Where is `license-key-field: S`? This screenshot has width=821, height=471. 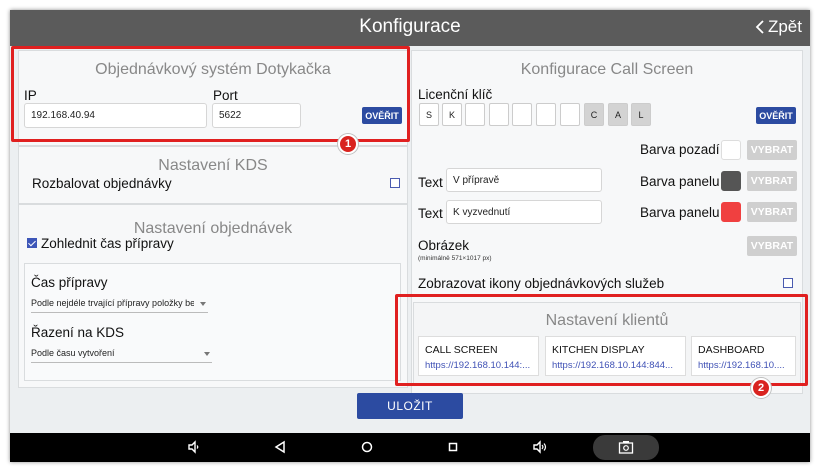 license-key-field: S is located at coordinates (429, 114).